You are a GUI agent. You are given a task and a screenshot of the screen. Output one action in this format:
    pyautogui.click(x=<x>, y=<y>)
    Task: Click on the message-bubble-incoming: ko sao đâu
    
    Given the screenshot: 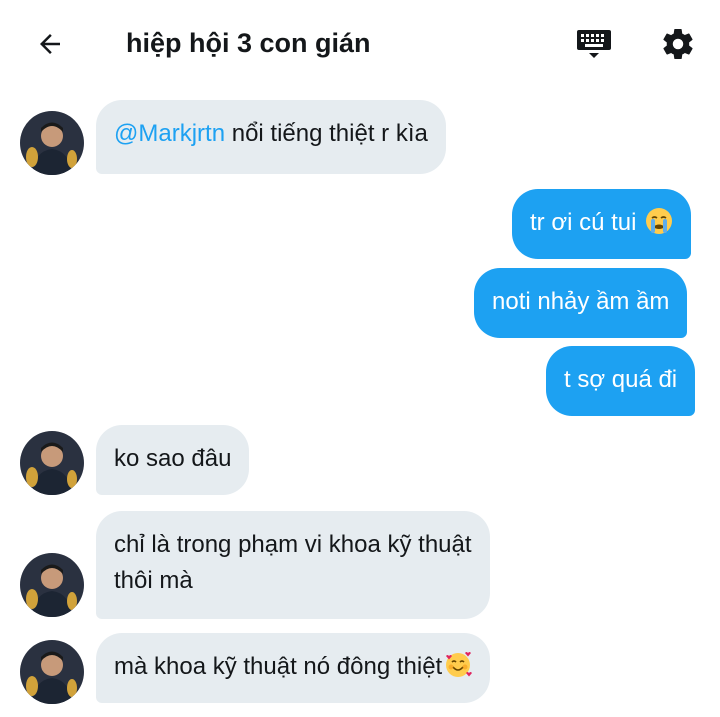 What is the action you would take?
    pyautogui.click(x=173, y=460)
    